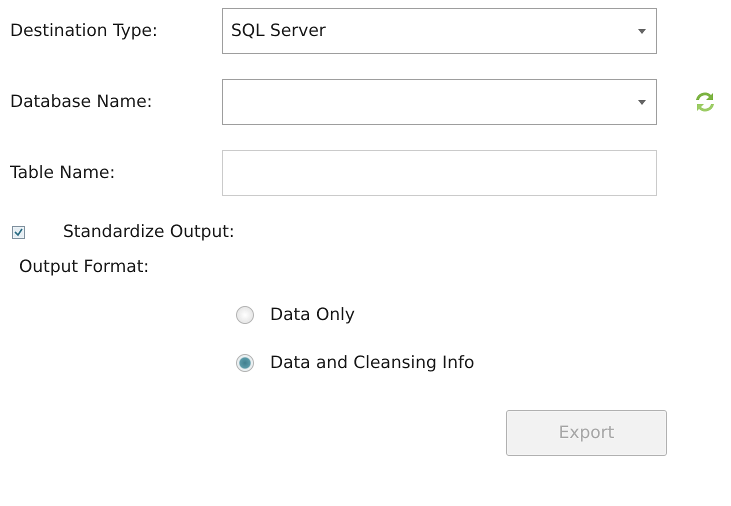  Describe the element at coordinates (149, 232) in the screenshot. I see `checkbox-label: Standardize Output:` at that location.